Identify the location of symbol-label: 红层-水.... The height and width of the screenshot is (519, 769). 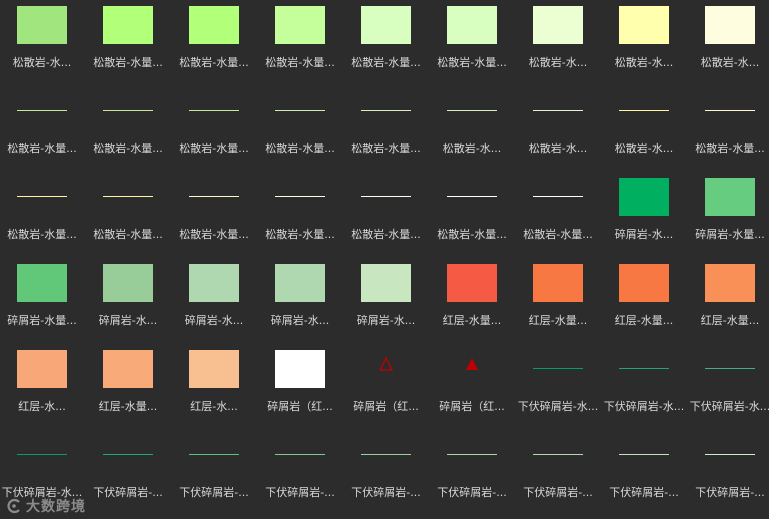
(42, 406).